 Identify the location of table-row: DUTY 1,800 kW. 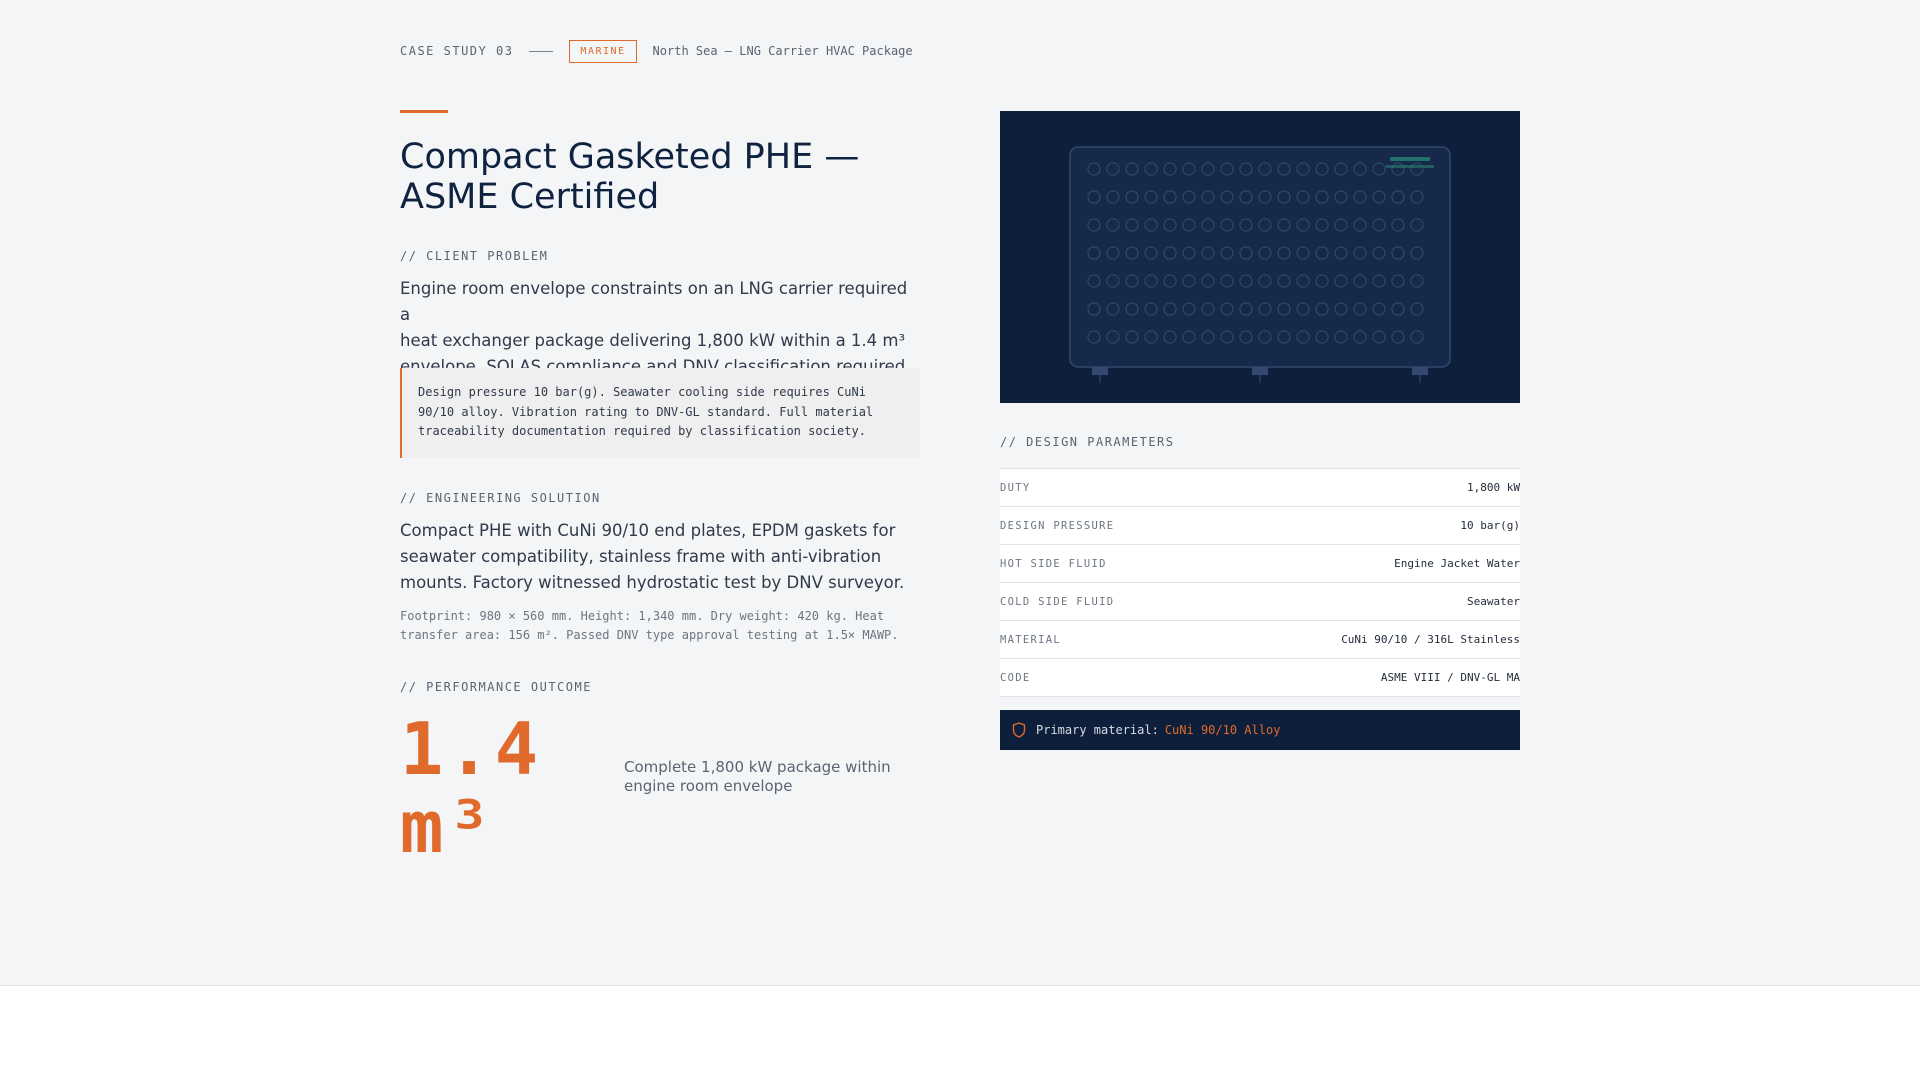
(1260, 488).